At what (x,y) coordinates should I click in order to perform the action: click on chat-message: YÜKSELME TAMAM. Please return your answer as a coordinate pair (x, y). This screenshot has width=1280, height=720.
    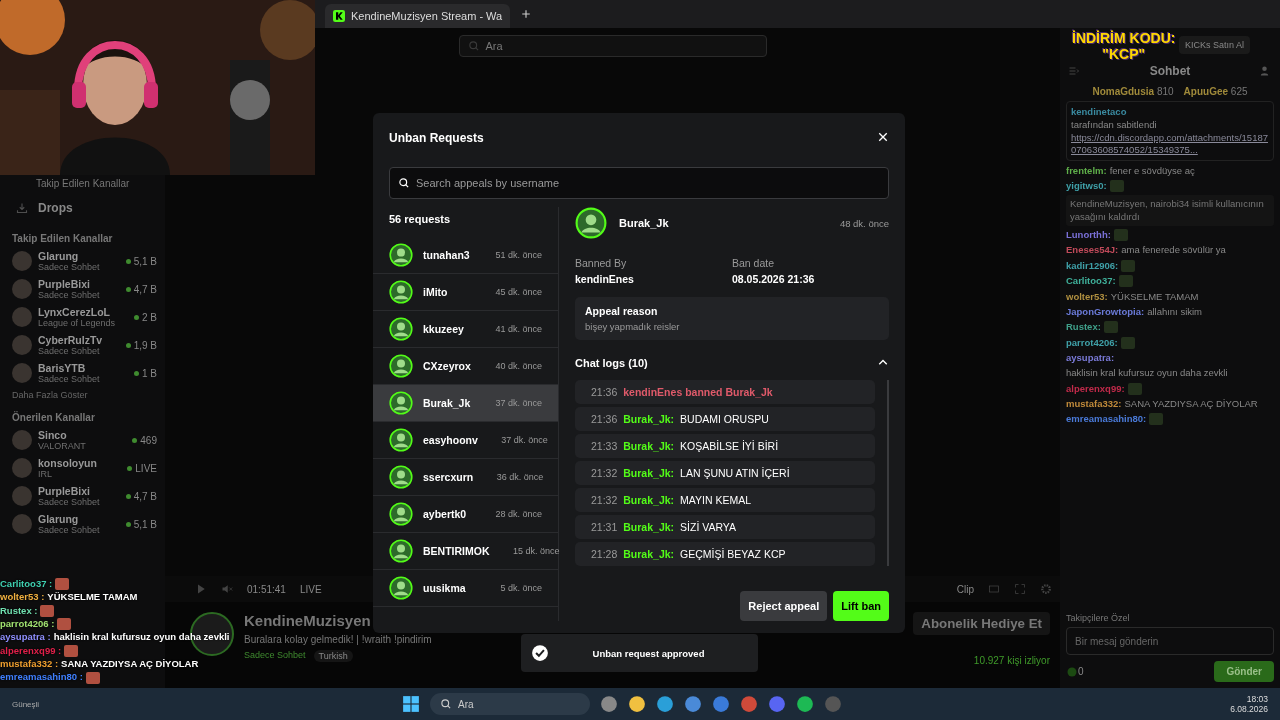
    Looking at the image, I should click on (1154, 296).